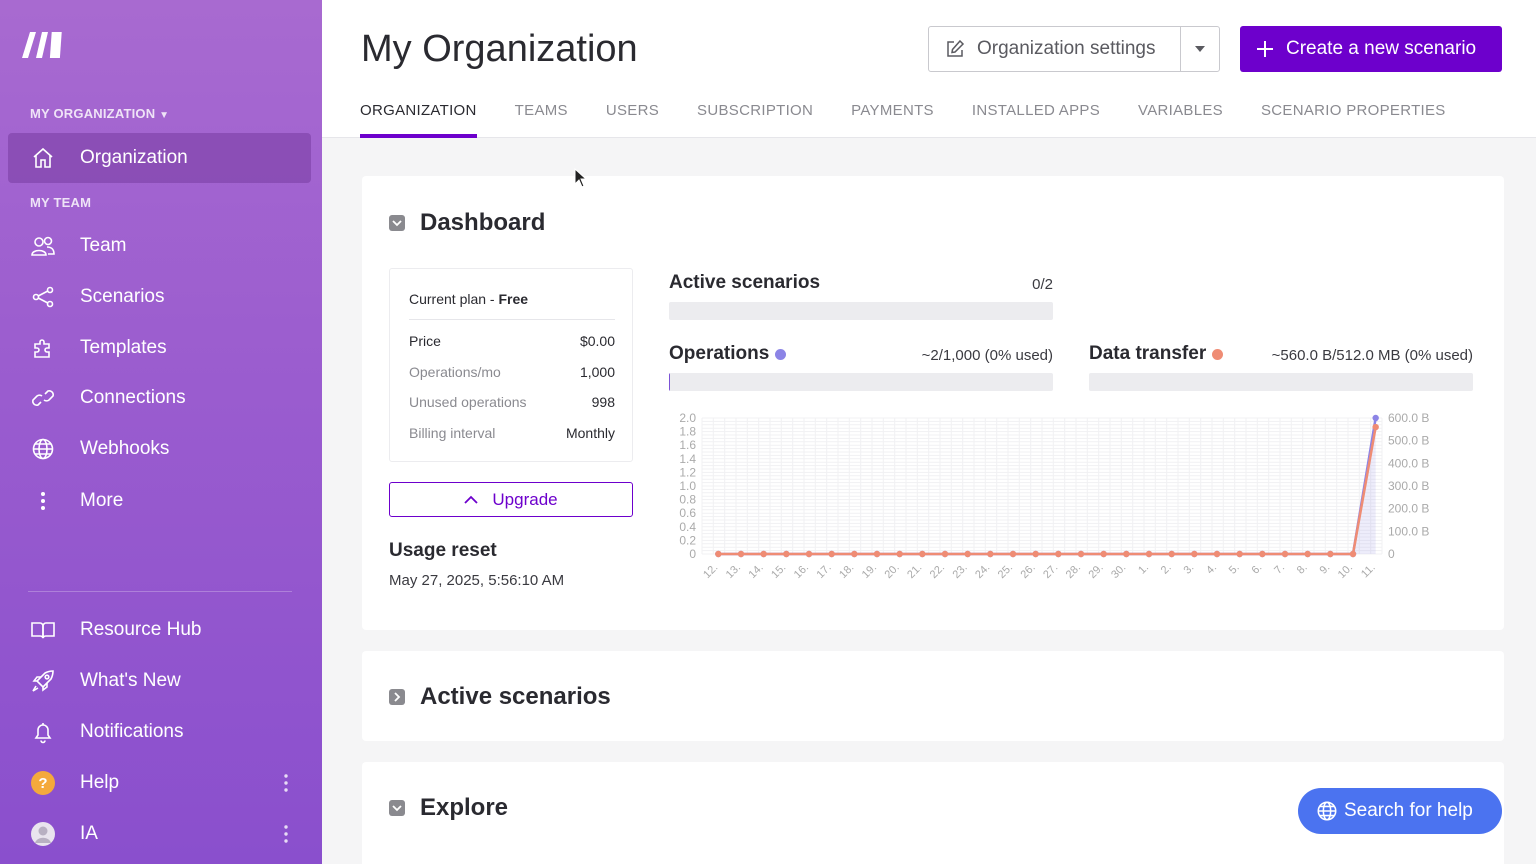  What do you see at coordinates (99, 113) in the screenshot?
I see `org-switcher: MY ORGANIZATION ▼` at bounding box center [99, 113].